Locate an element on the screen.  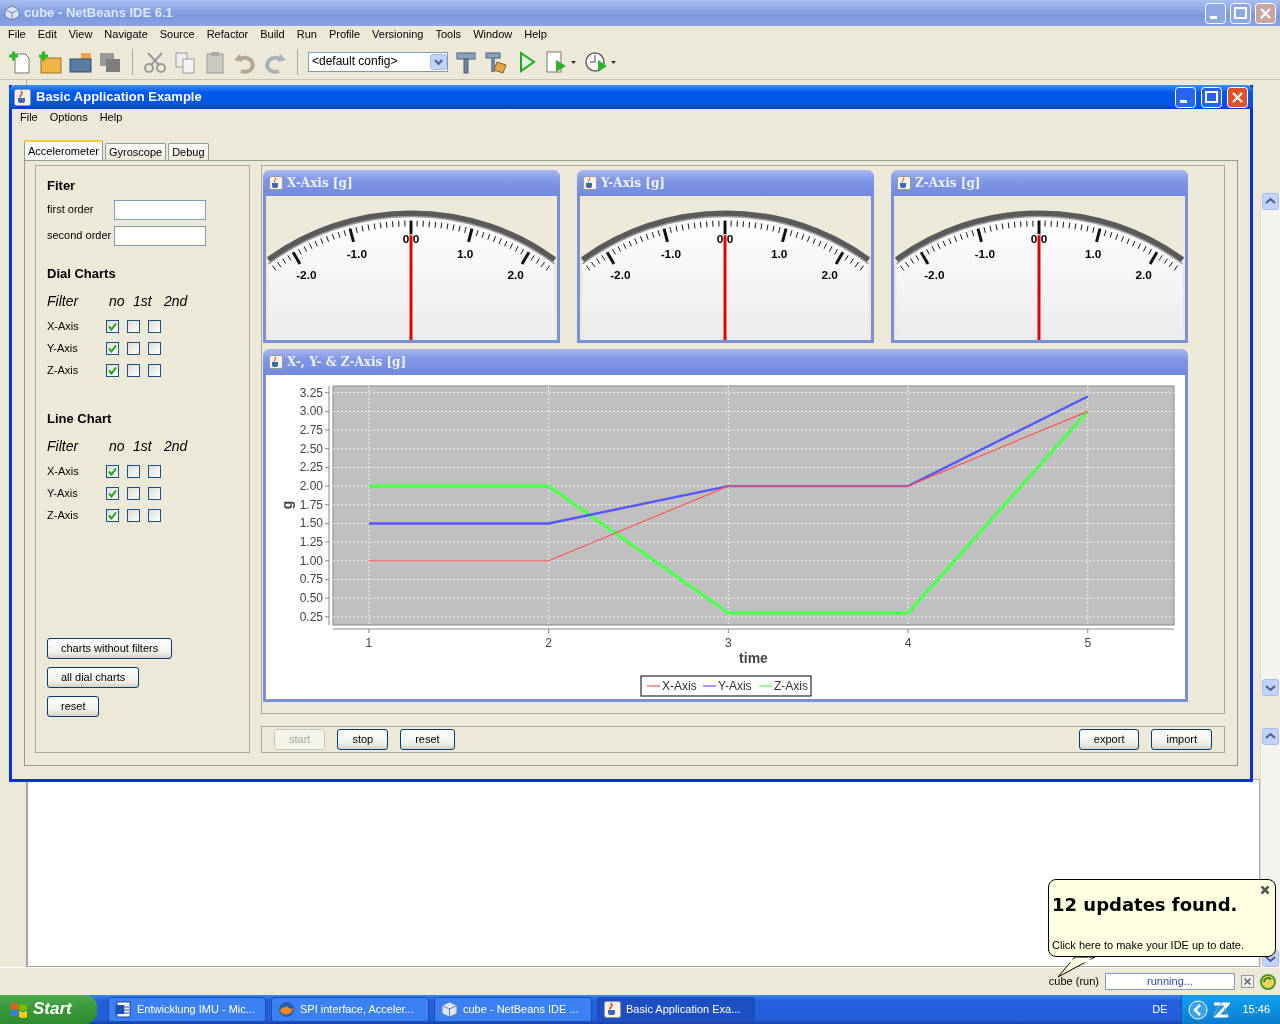
section-heading: Fiter is located at coordinates (62, 186).